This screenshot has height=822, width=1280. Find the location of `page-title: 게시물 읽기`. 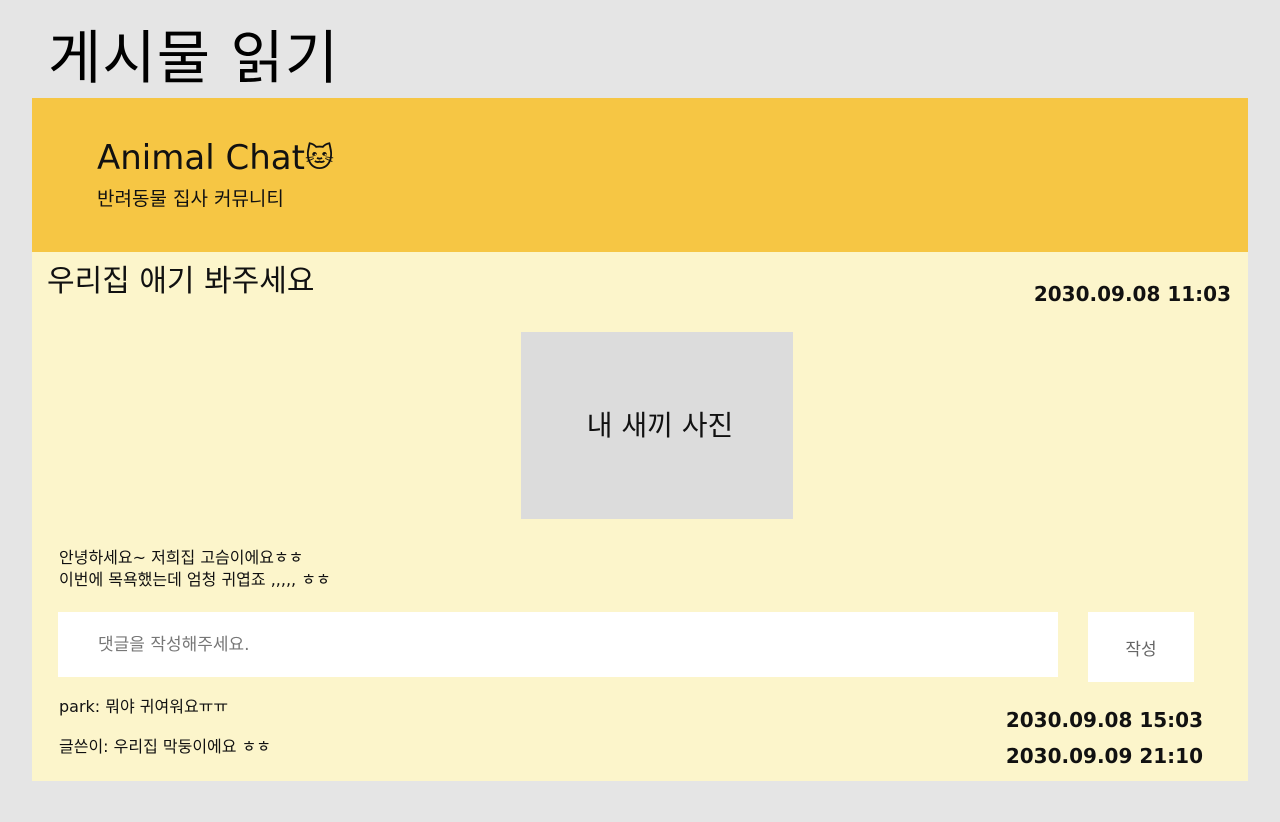

page-title: 게시물 읽기 is located at coordinates (194, 58).